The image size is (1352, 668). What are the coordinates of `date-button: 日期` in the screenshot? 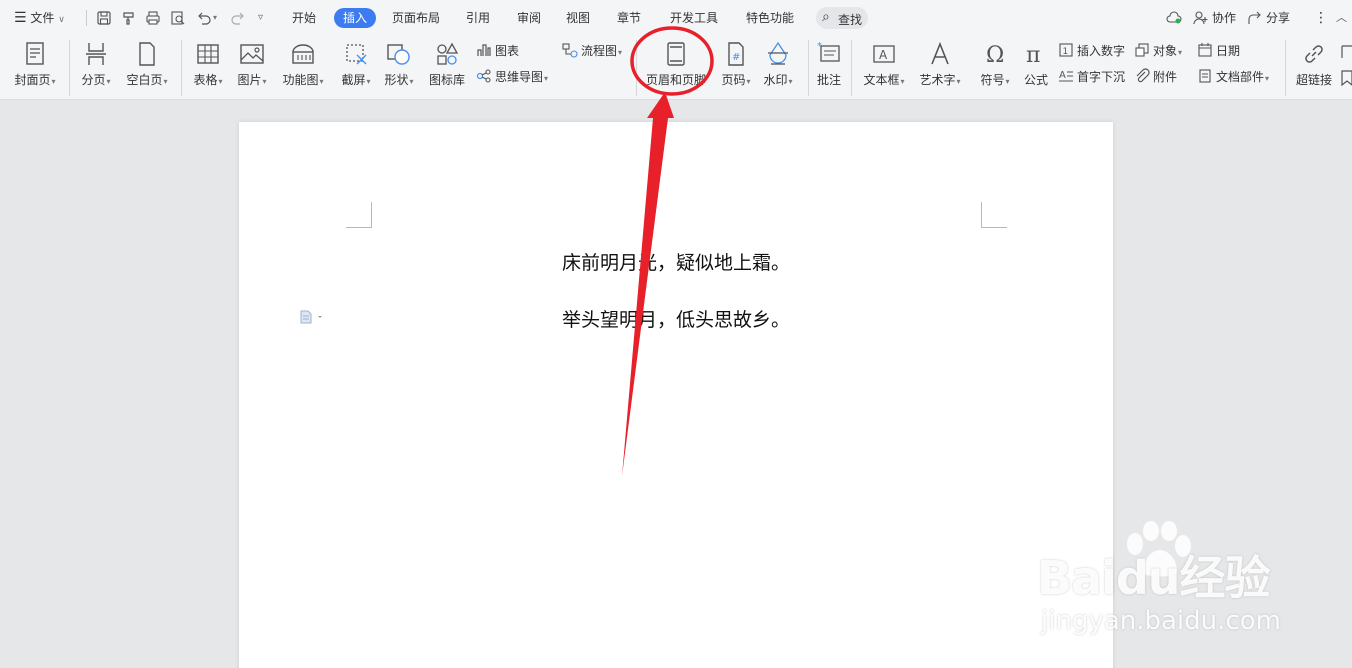 It's located at (1218, 51).